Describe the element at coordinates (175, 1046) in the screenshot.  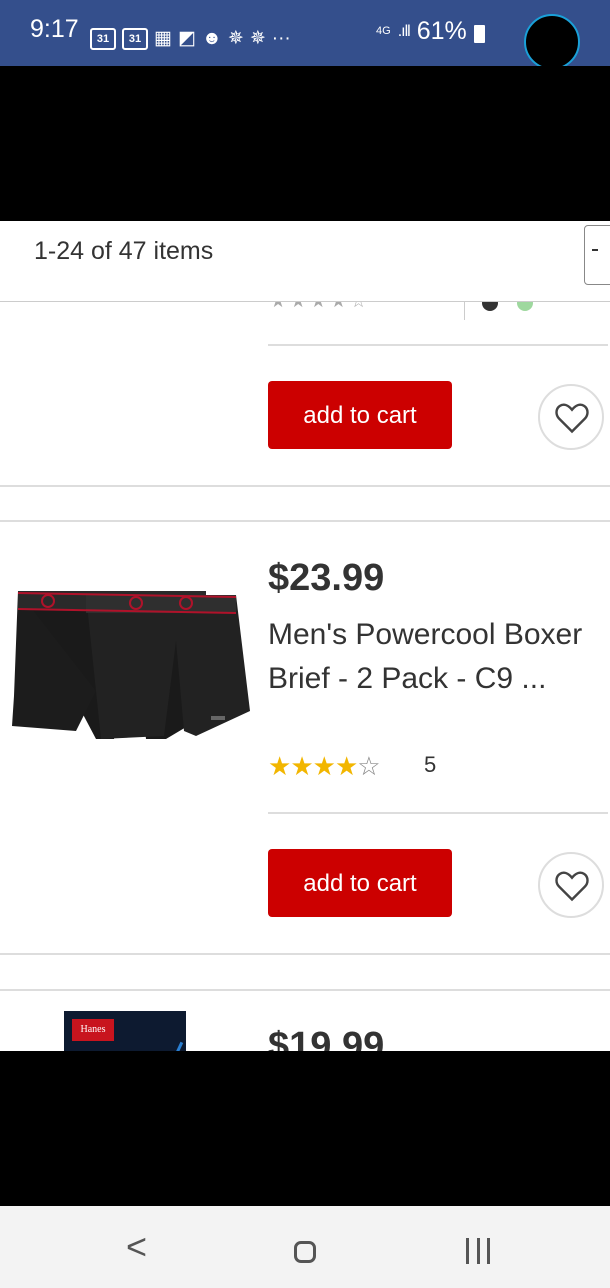
I see `decorative-stripe` at that location.